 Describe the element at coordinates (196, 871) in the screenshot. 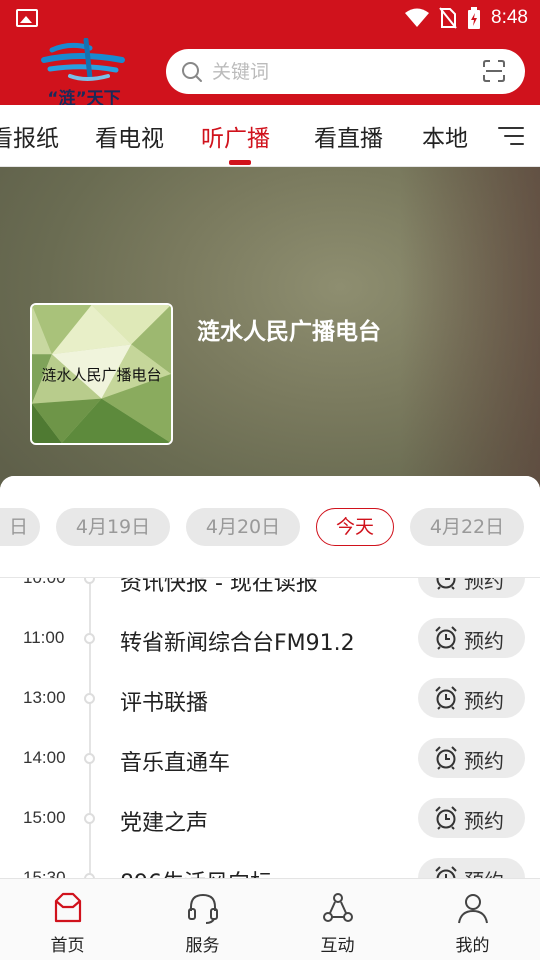

I see `program-title: 896生活风向标` at that location.